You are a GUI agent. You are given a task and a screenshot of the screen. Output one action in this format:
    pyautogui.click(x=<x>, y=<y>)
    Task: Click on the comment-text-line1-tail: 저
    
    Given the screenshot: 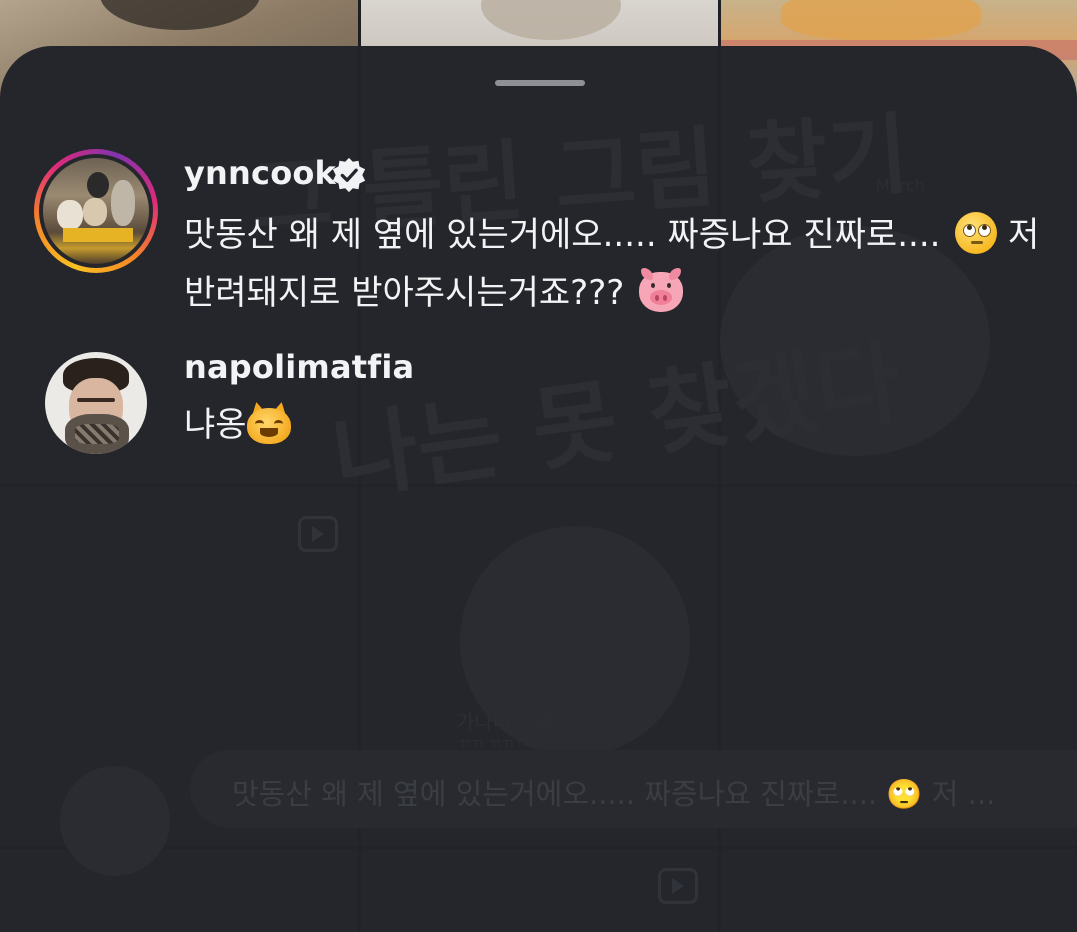 What is the action you would take?
    pyautogui.click(x=1018, y=235)
    